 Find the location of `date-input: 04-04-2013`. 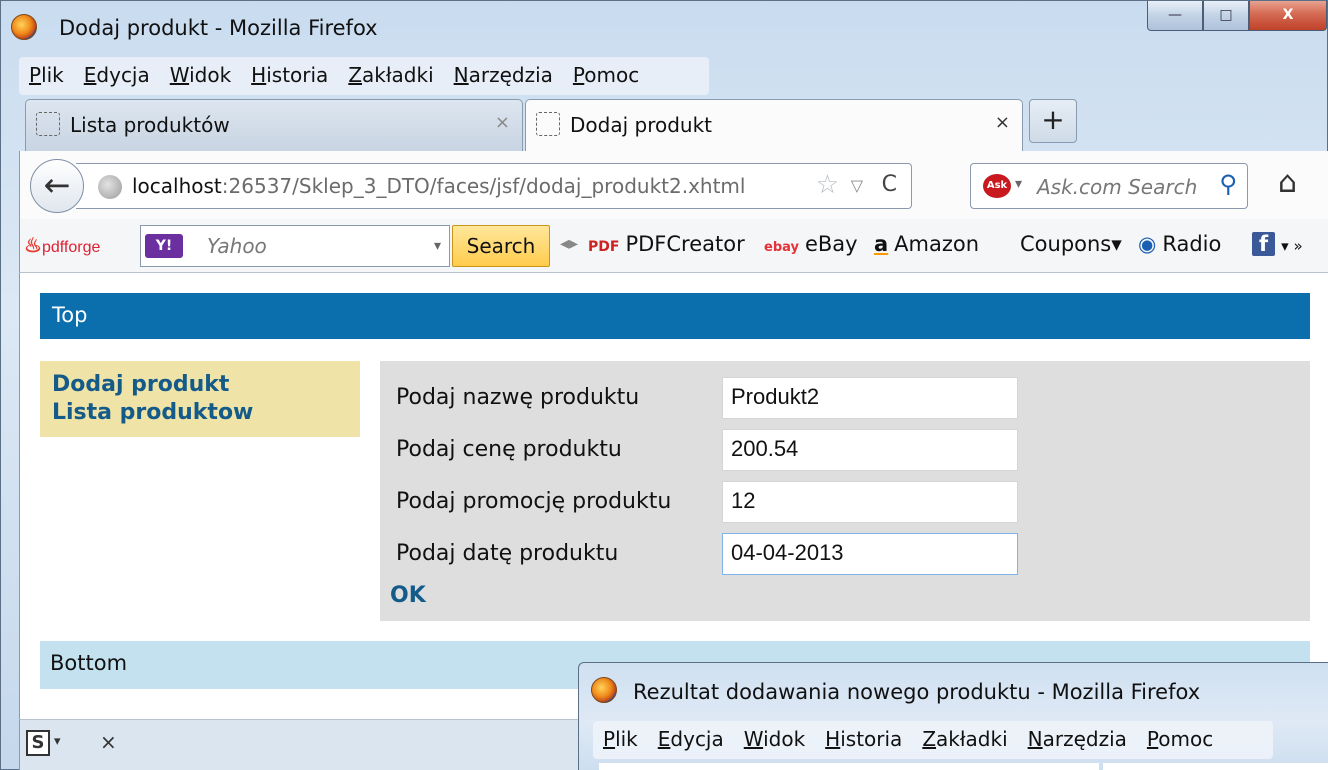

date-input: 04-04-2013 is located at coordinates (870, 554).